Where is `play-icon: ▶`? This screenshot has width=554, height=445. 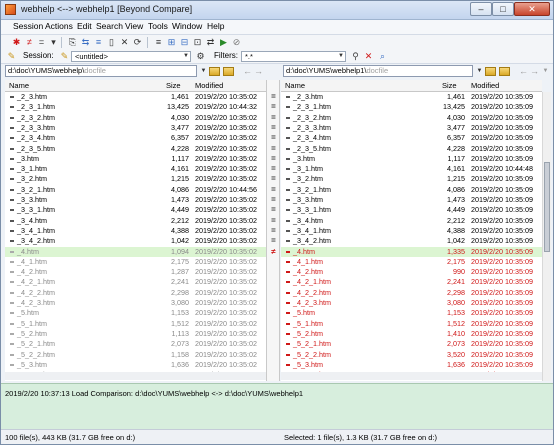
play-icon: ▶ is located at coordinates (223, 42).